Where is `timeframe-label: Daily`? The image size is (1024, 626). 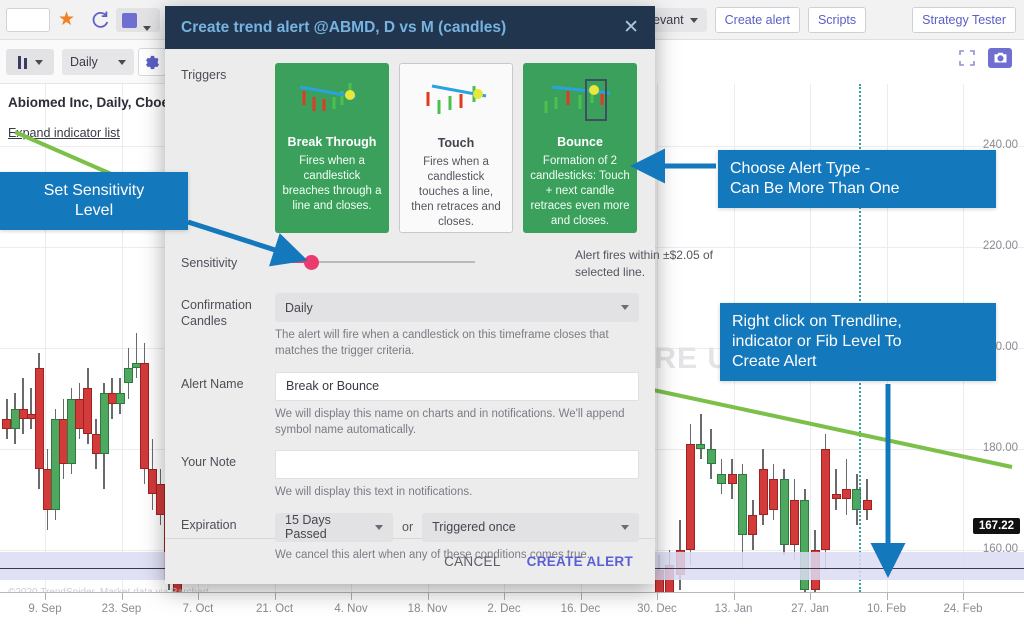
timeframe-label: Daily is located at coordinates (84, 62).